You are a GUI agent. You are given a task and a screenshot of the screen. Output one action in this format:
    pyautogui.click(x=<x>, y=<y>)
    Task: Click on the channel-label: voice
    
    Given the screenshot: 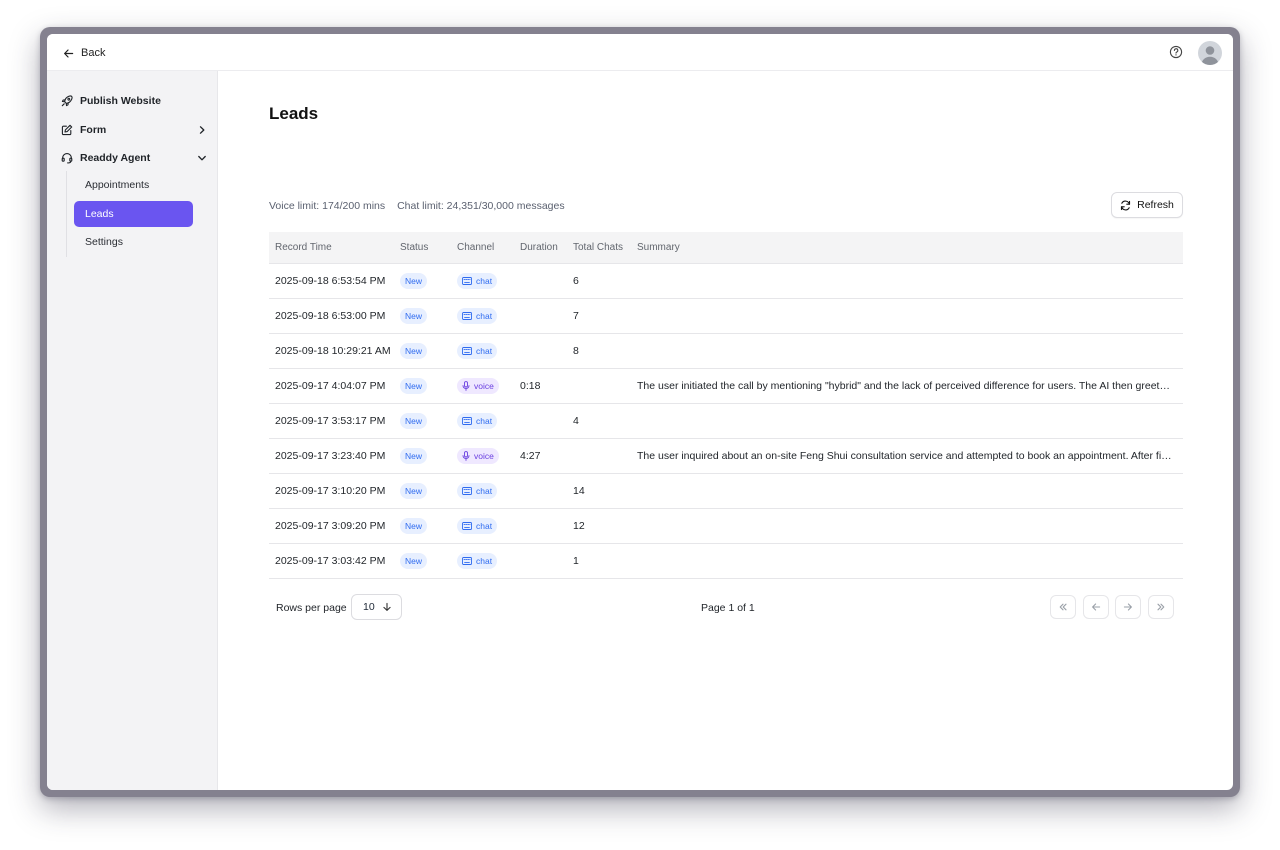 What is the action you would take?
    pyautogui.click(x=484, y=386)
    